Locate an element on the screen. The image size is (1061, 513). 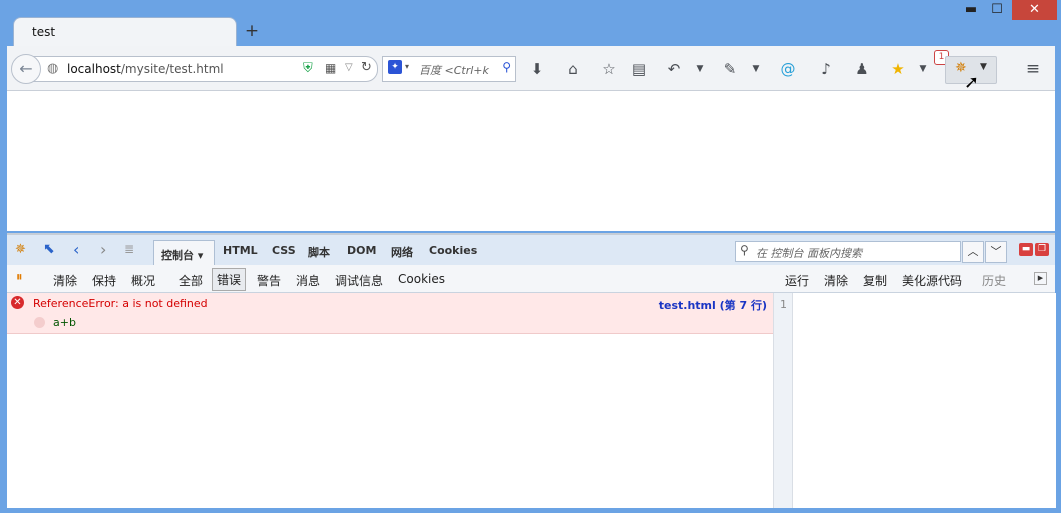
globe-icon: ◍ is located at coordinates (53, 68).